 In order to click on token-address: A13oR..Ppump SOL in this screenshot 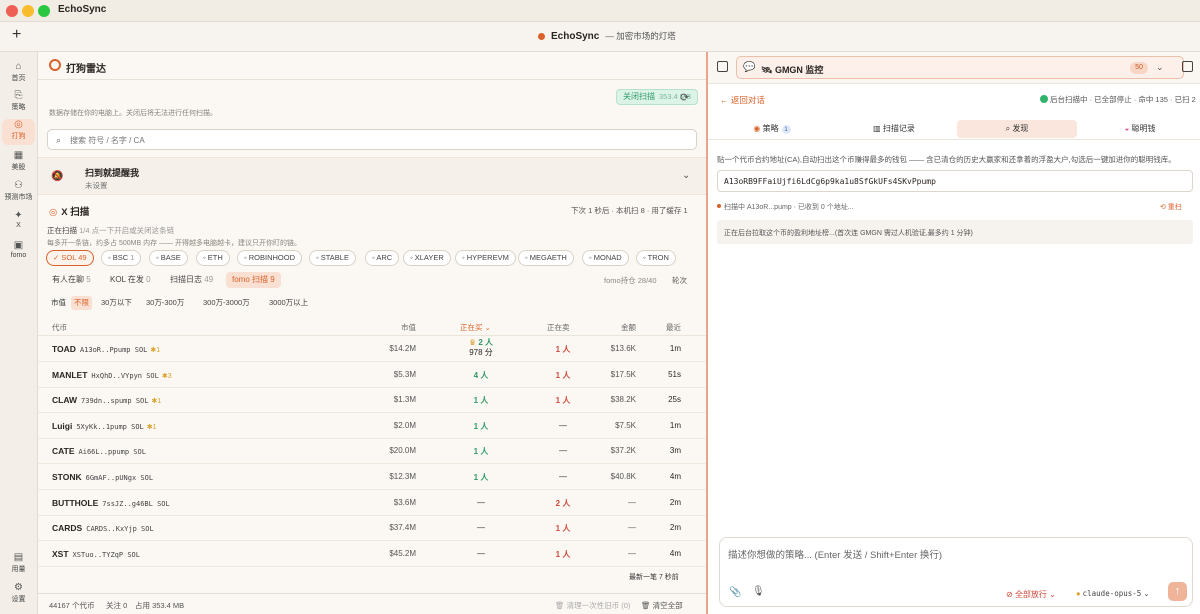, I will do `click(113, 350)`.